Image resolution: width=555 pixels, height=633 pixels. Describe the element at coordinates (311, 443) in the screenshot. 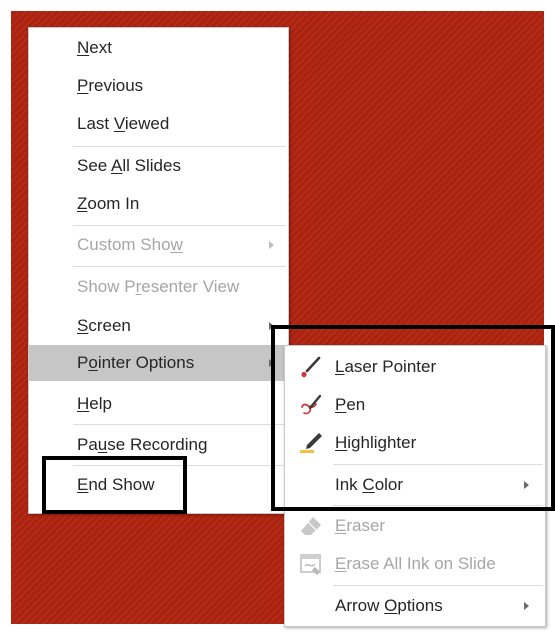

I see `highlighter-icon` at that location.